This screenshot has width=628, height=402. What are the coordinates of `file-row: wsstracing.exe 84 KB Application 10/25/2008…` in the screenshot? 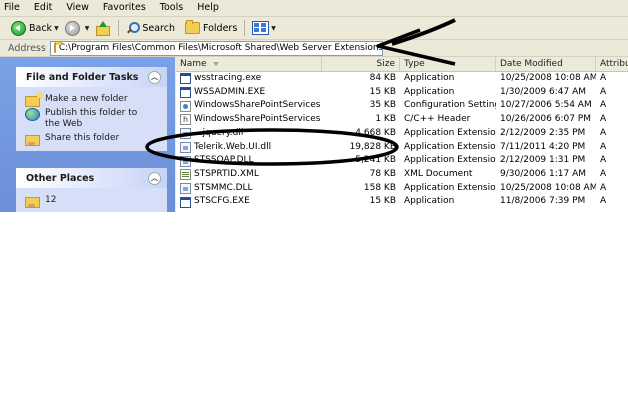 It's located at (402, 79).